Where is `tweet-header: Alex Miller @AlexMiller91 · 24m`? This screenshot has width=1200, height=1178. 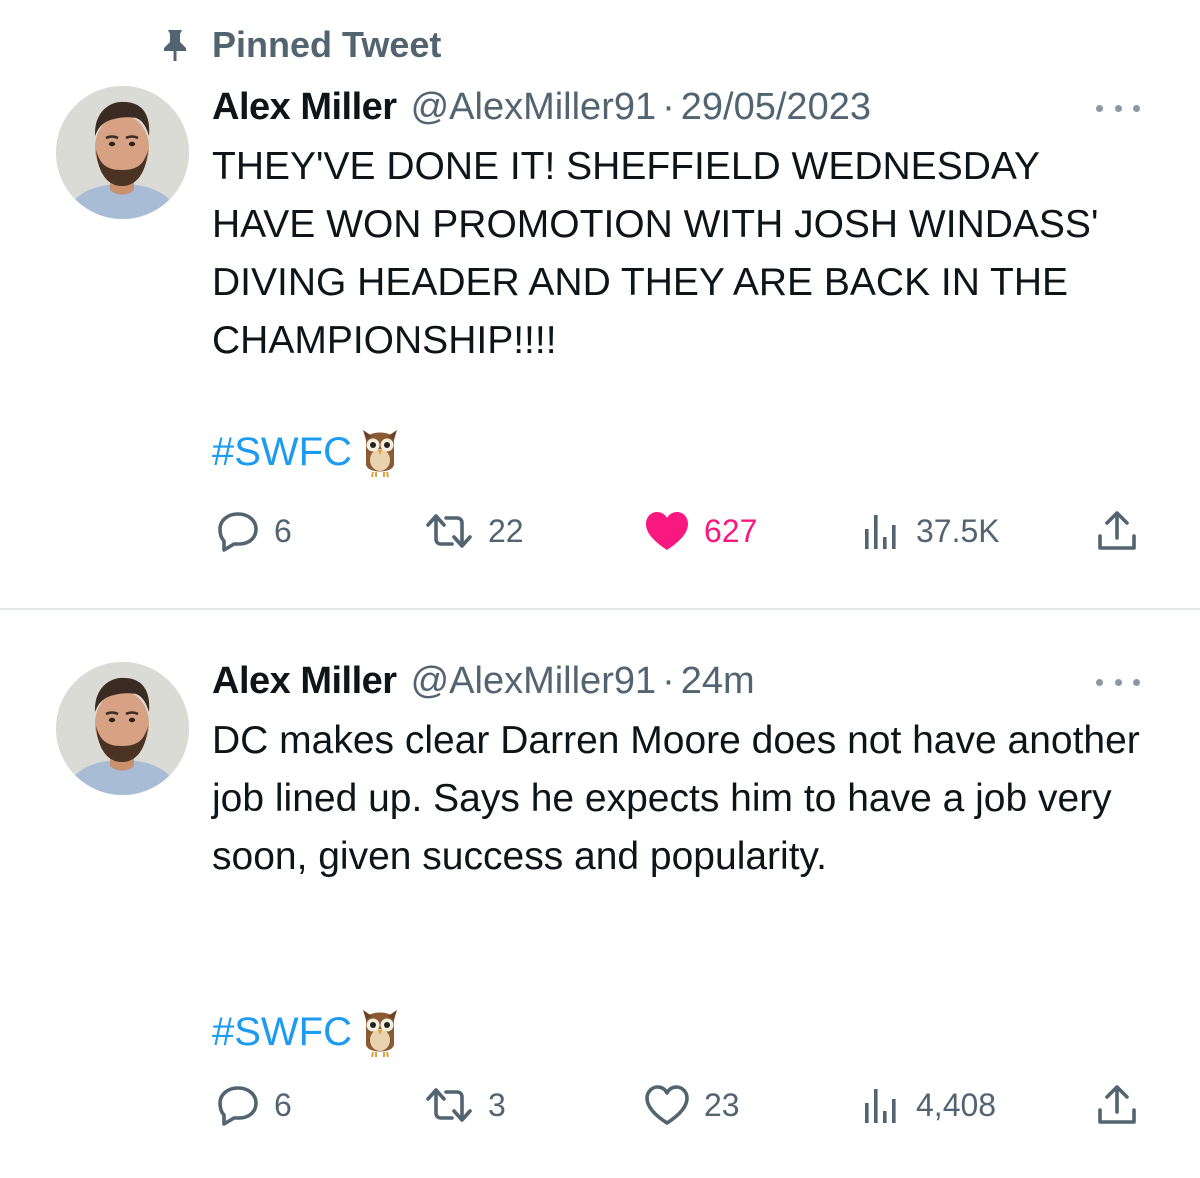
tweet-header: Alex Miller @AlexMiller91 · 24m is located at coordinates (483, 681).